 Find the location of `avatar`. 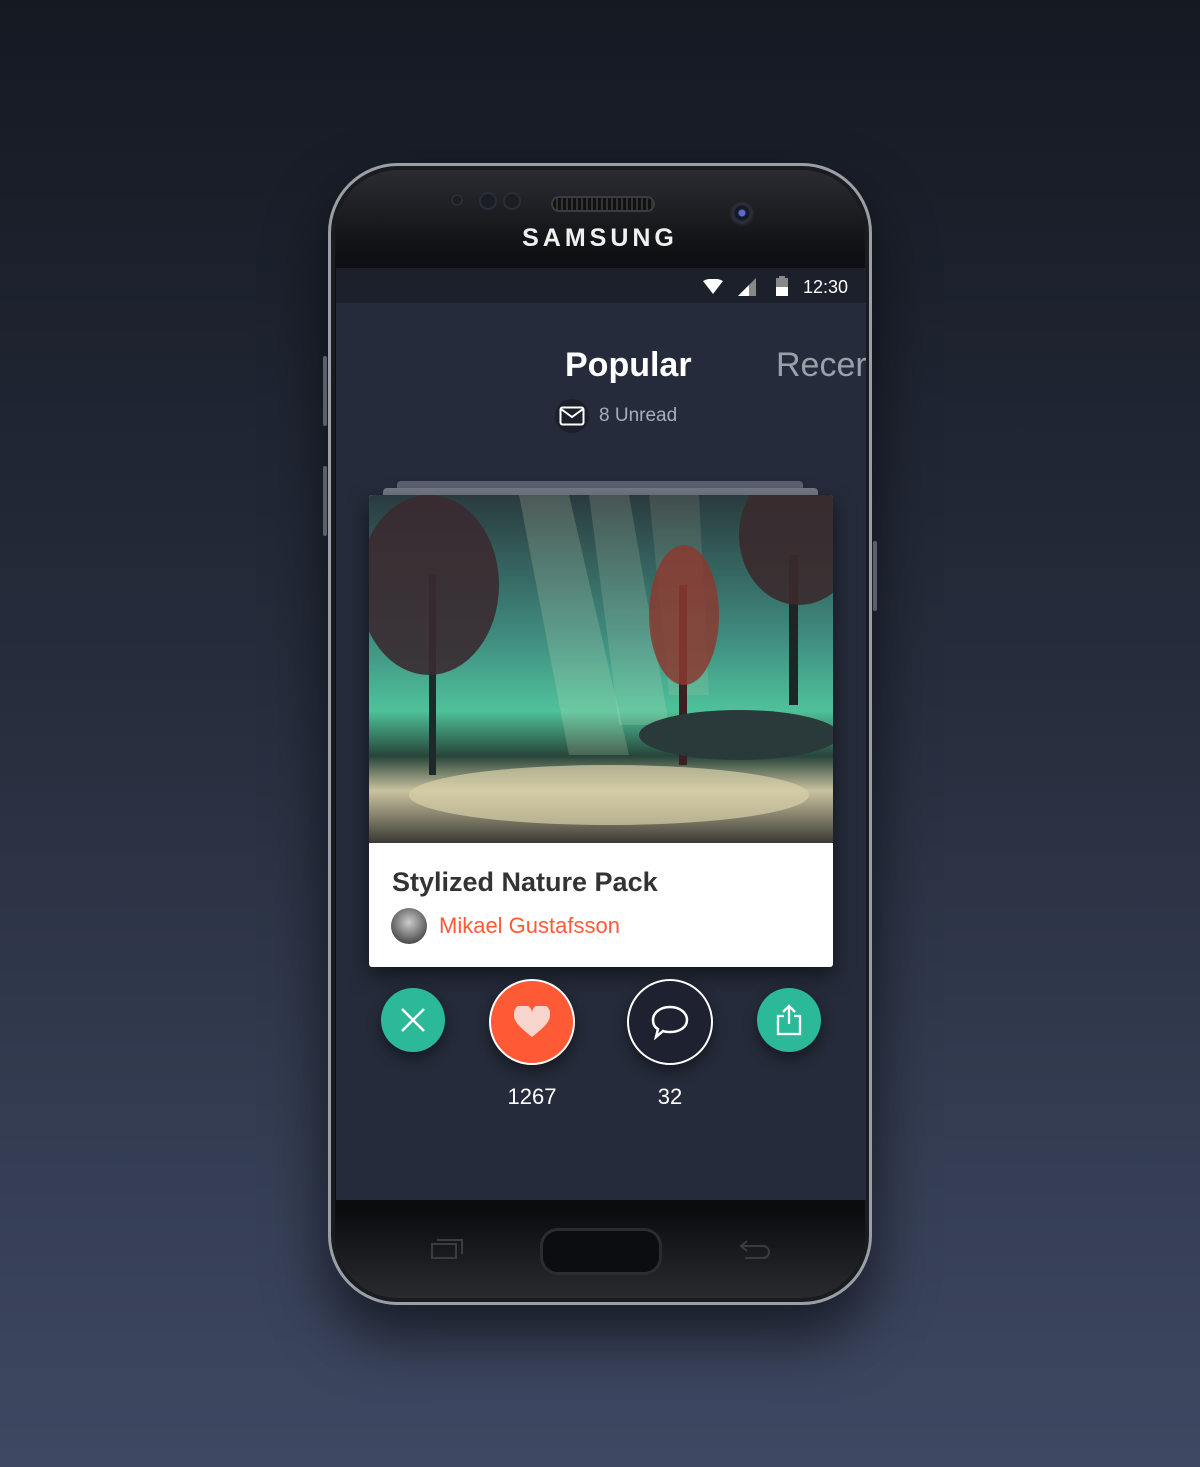

avatar is located at coordinates (409, 926).